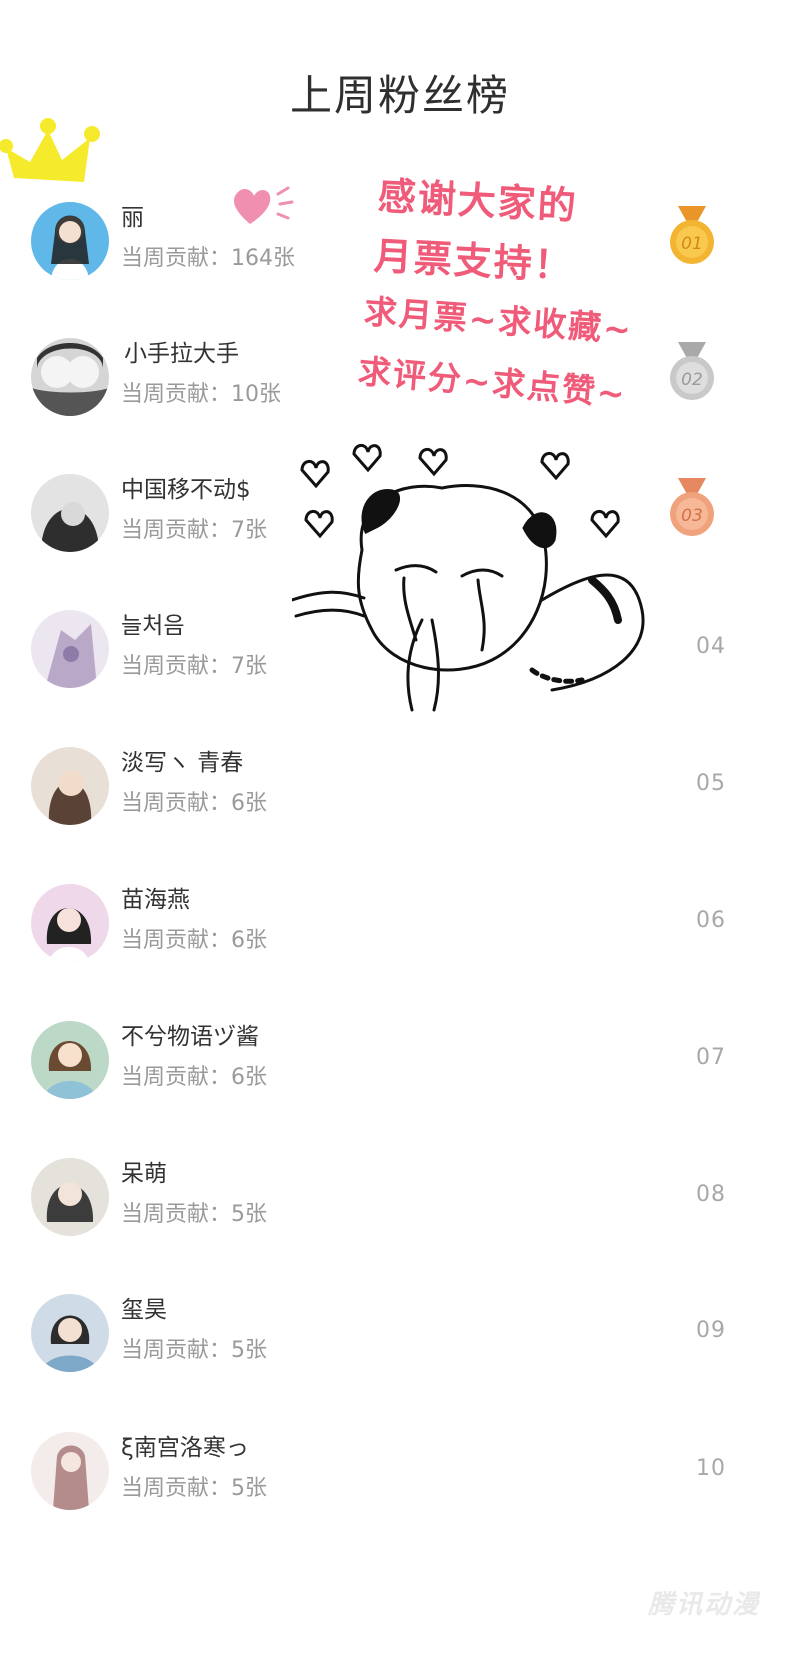 The width and height of the screenshot is (800, 1653). Describe the element at coordinates (498, 320) in the screenshot. I see `sticker-line: 求月票~求收藏~` at that location.